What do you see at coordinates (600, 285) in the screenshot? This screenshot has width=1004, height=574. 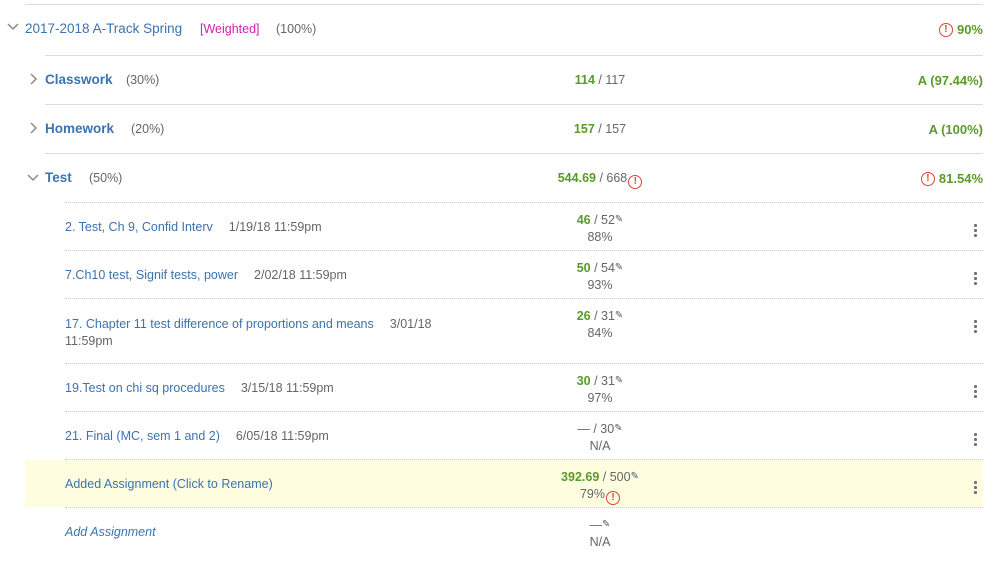 I see `assignment-percent: 93%` at bounding box center [600, 285].